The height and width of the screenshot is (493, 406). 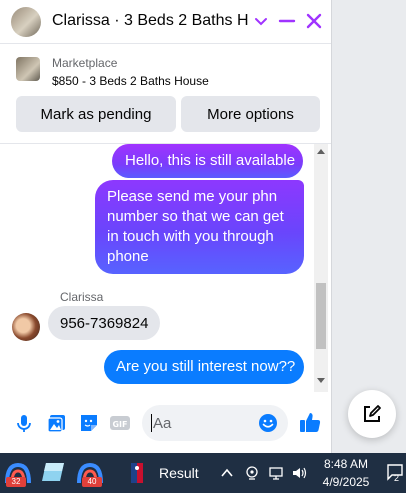 What do you see at coordinates (250, 114) in the screenshot?
I see `more-options-button: More options` at bounding box center [250, 114].